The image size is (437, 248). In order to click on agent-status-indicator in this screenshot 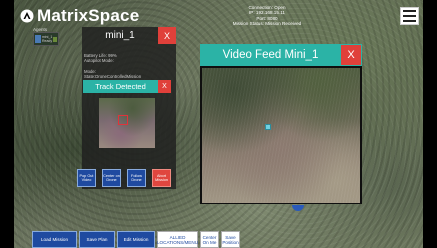, I will do `click(55, 39)`.